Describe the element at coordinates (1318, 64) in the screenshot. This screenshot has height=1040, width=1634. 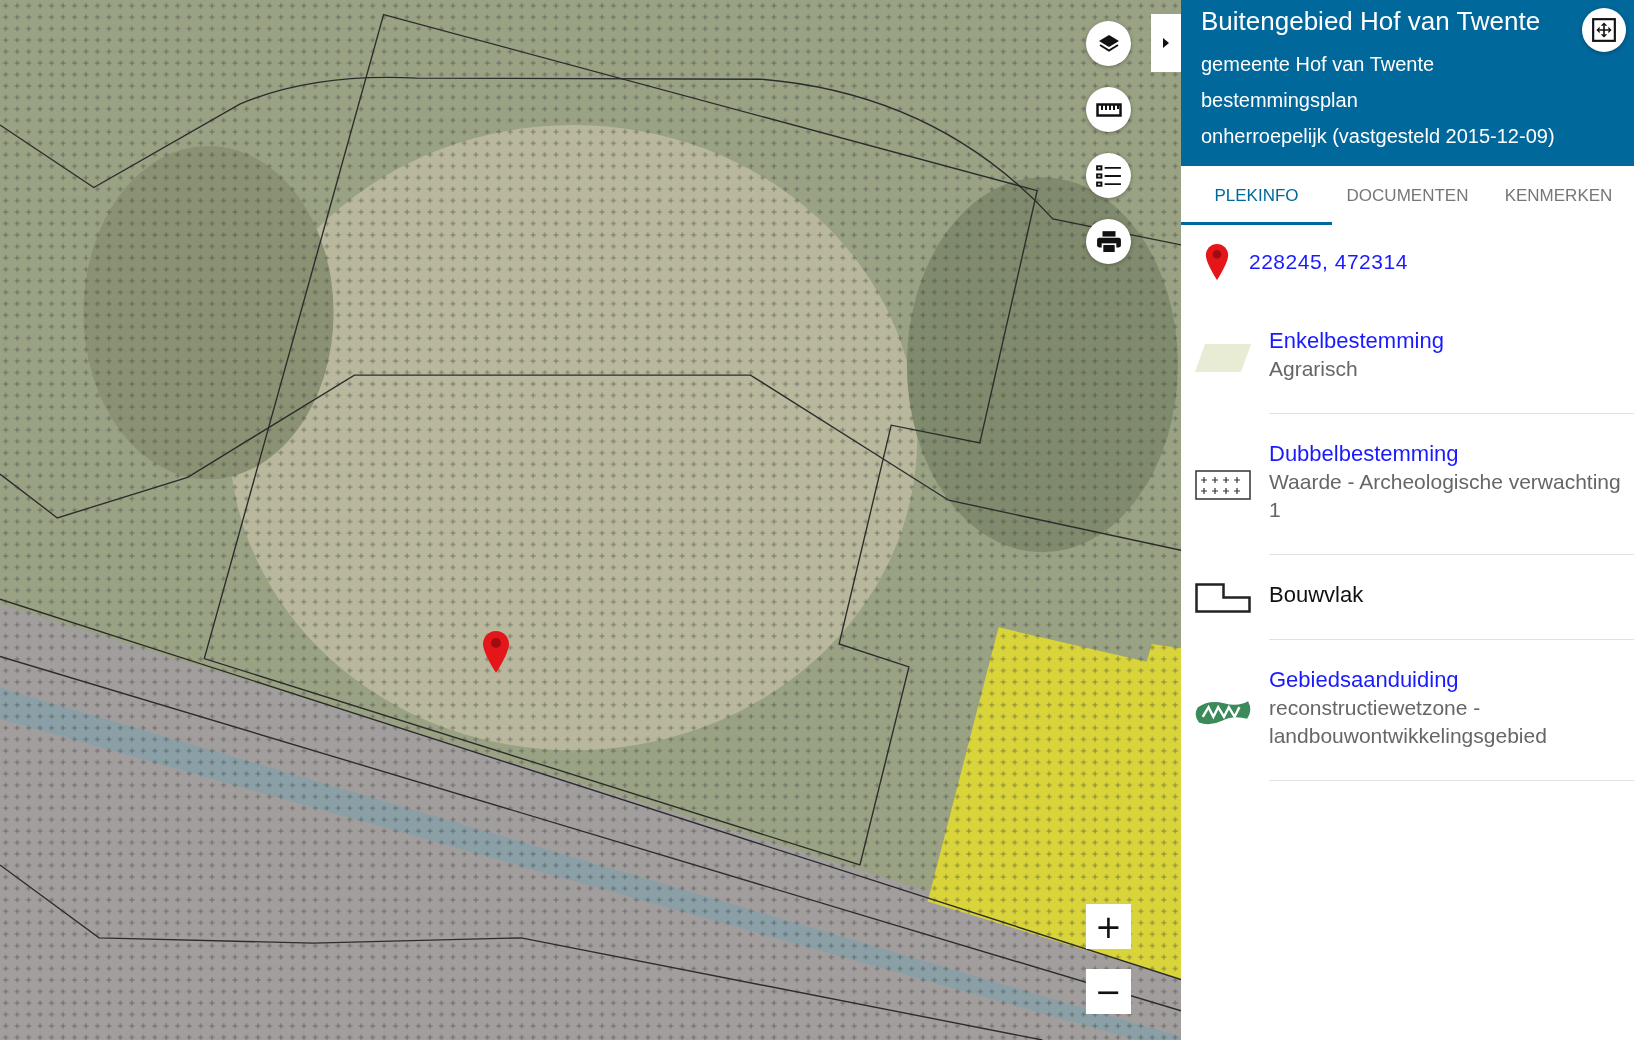
I see `plan-info-line: gemeente Hof van Twente` at that location.